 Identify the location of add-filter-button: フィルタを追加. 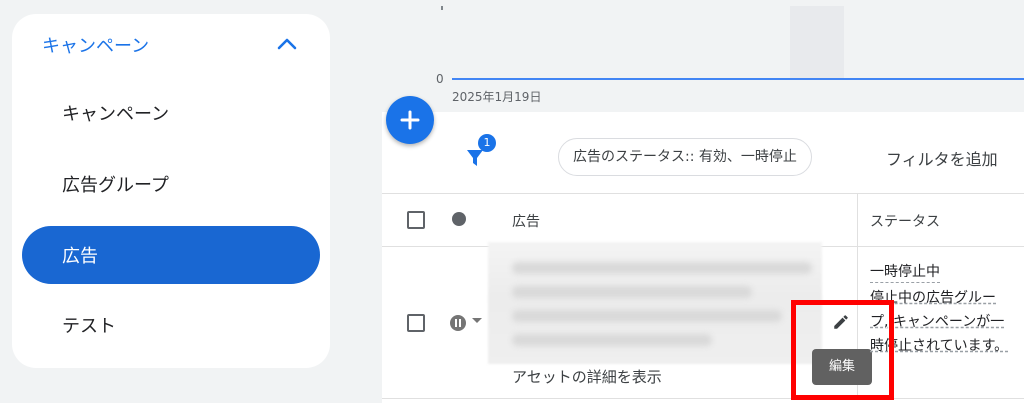
(942, 158).